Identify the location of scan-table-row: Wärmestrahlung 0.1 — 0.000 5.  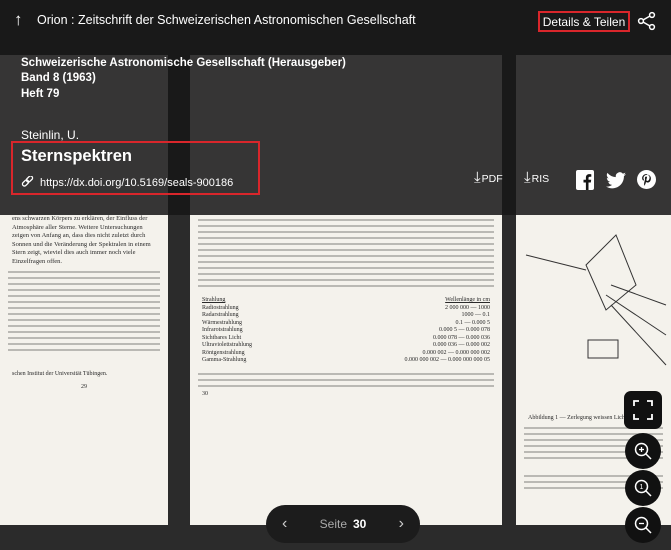
(346, 324).